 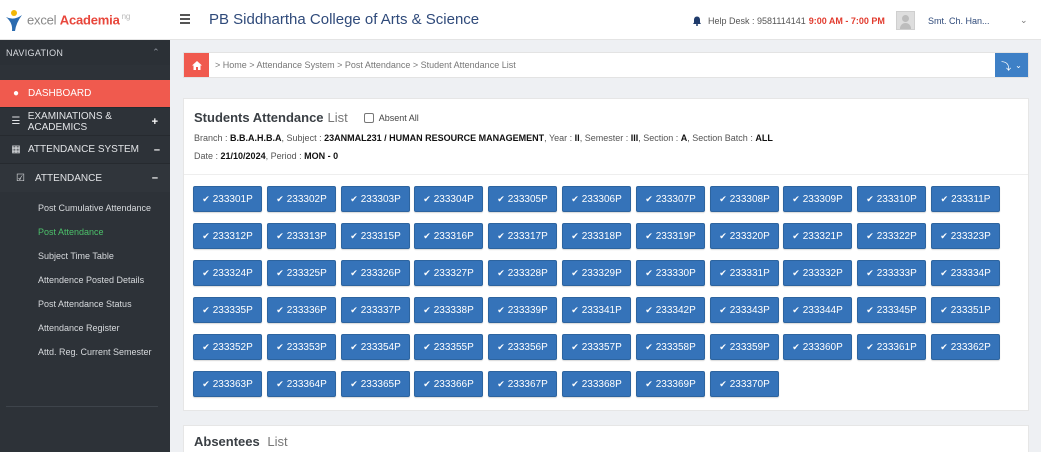 I want to click on student-roll-button: ✔ 233325P, so click(x=301, y=273).